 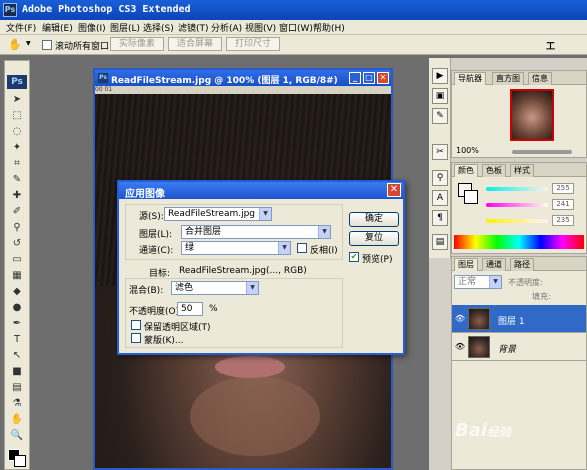 I want to click on dialog-title: 应用图像, so click(x=145, y=194).